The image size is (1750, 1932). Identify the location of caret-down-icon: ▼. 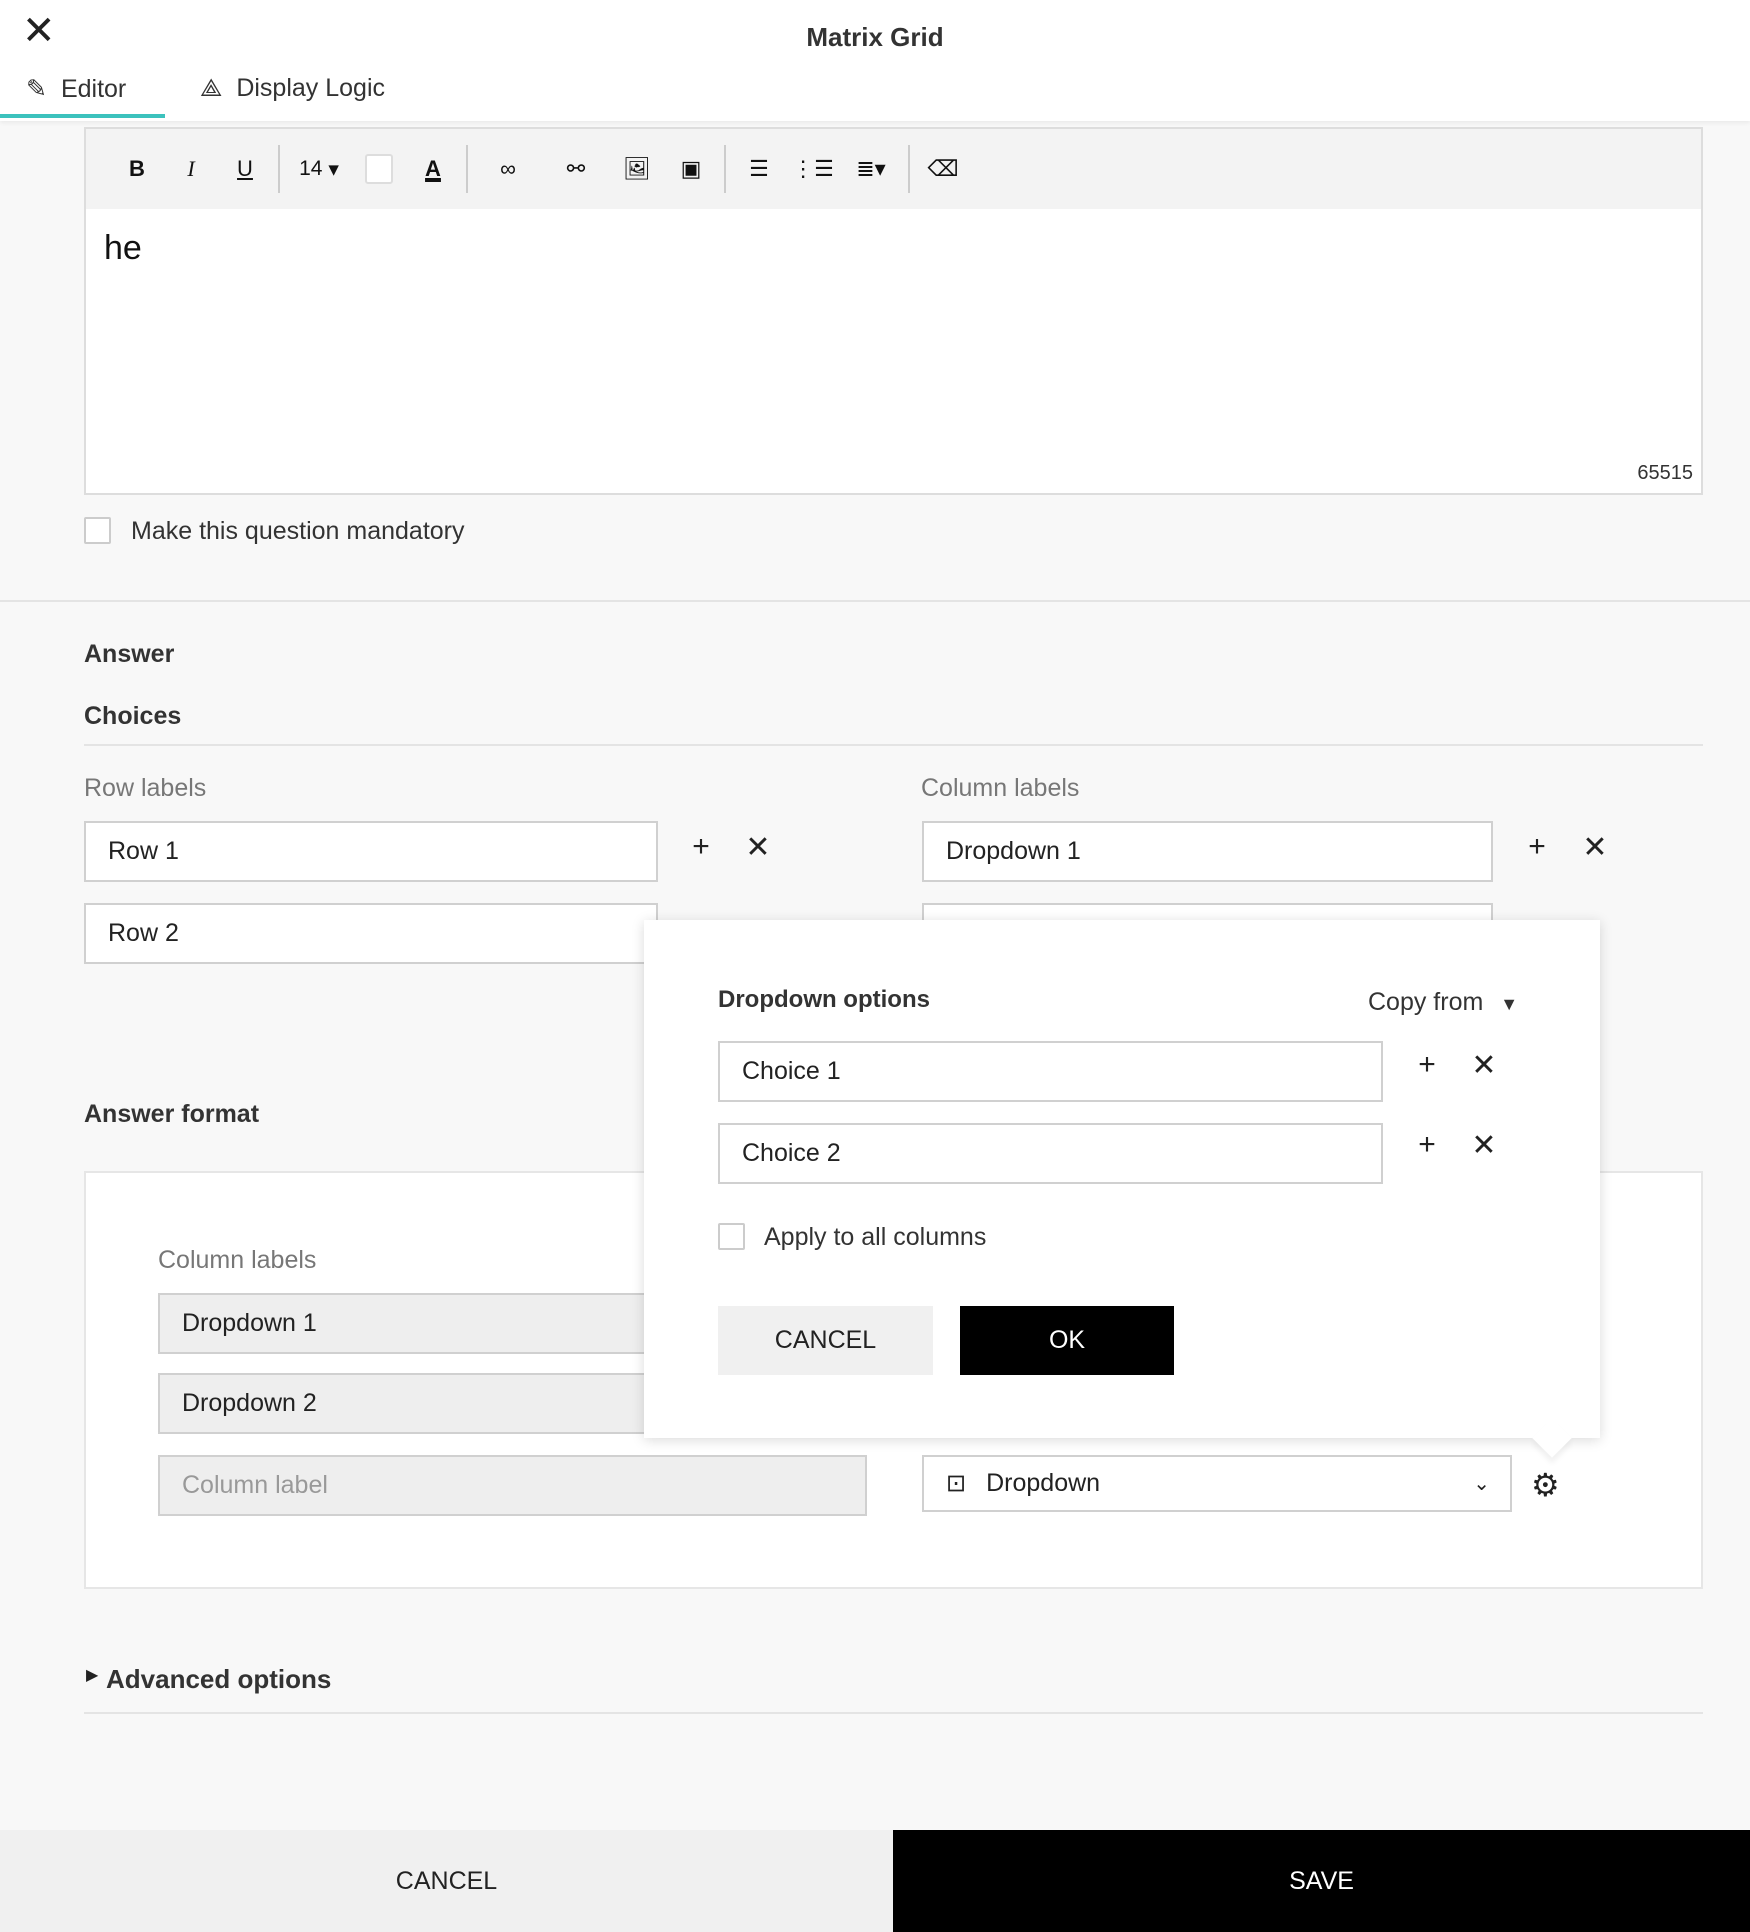
(1509, 1004).